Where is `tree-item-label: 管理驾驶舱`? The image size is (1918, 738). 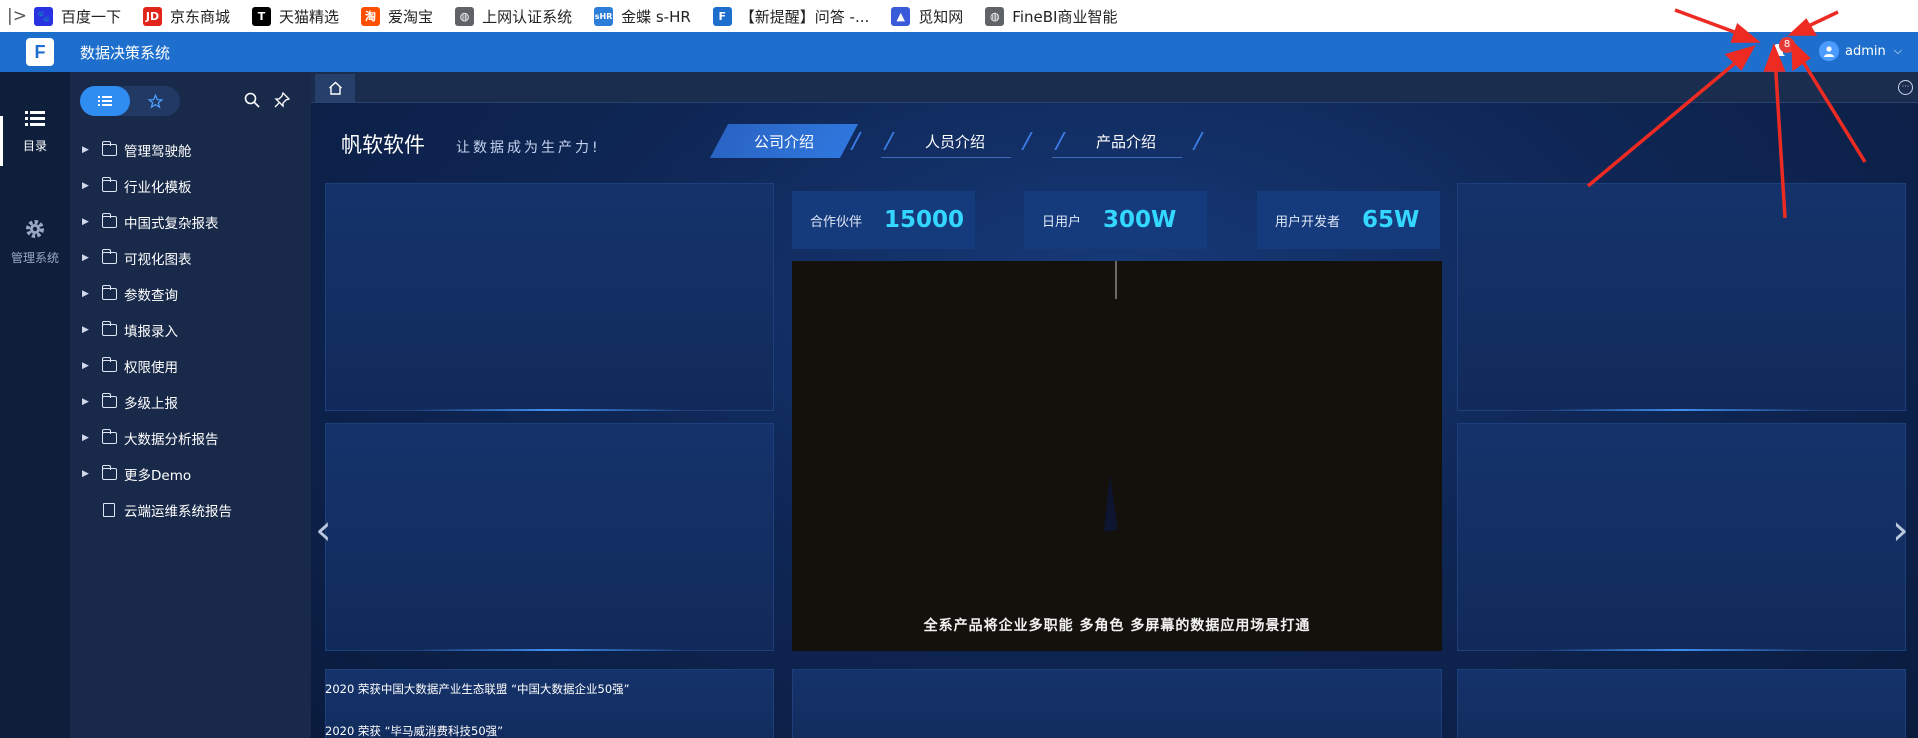 tree-item-label: 管理驾驶舱 is located at coordinates (158, 152).